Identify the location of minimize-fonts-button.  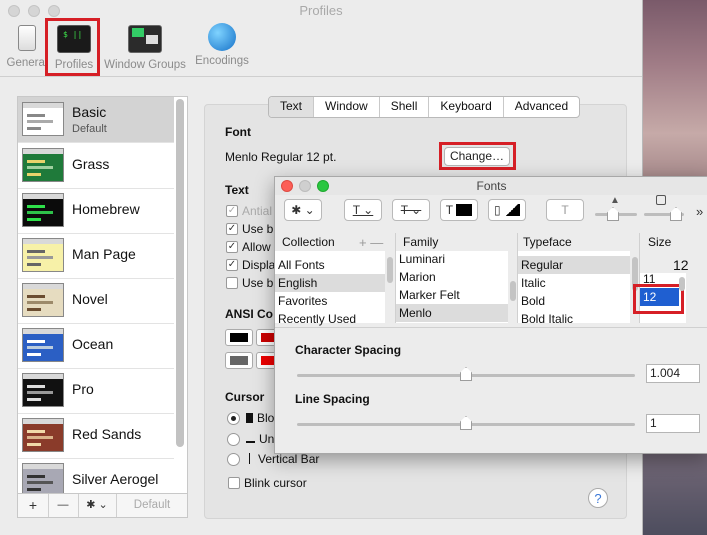
(305, 186).